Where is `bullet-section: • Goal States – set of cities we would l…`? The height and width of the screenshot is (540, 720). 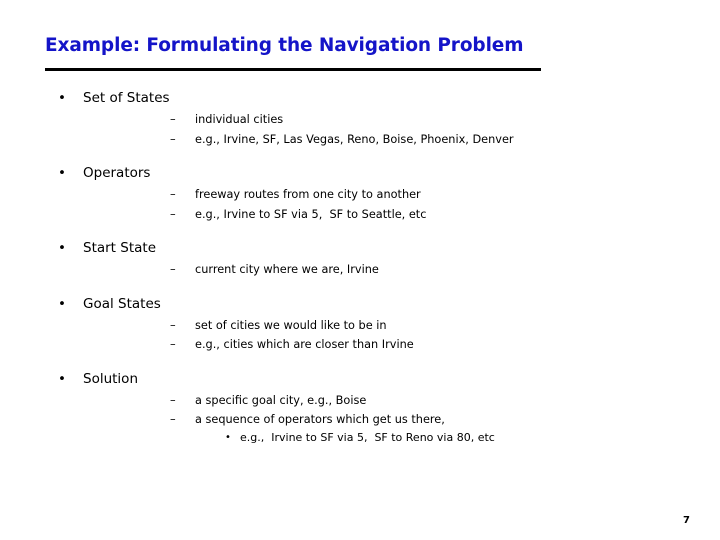
bullet-section: • Goal States – set of cities we would l… is located at coordinates (360, 324).